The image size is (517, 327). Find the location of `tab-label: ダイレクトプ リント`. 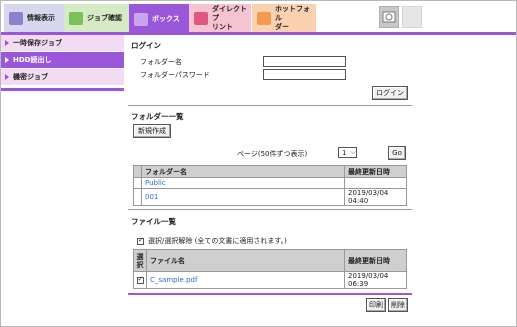

tab-label: ダイレクトプ リント is located at coordinates (231, 18).